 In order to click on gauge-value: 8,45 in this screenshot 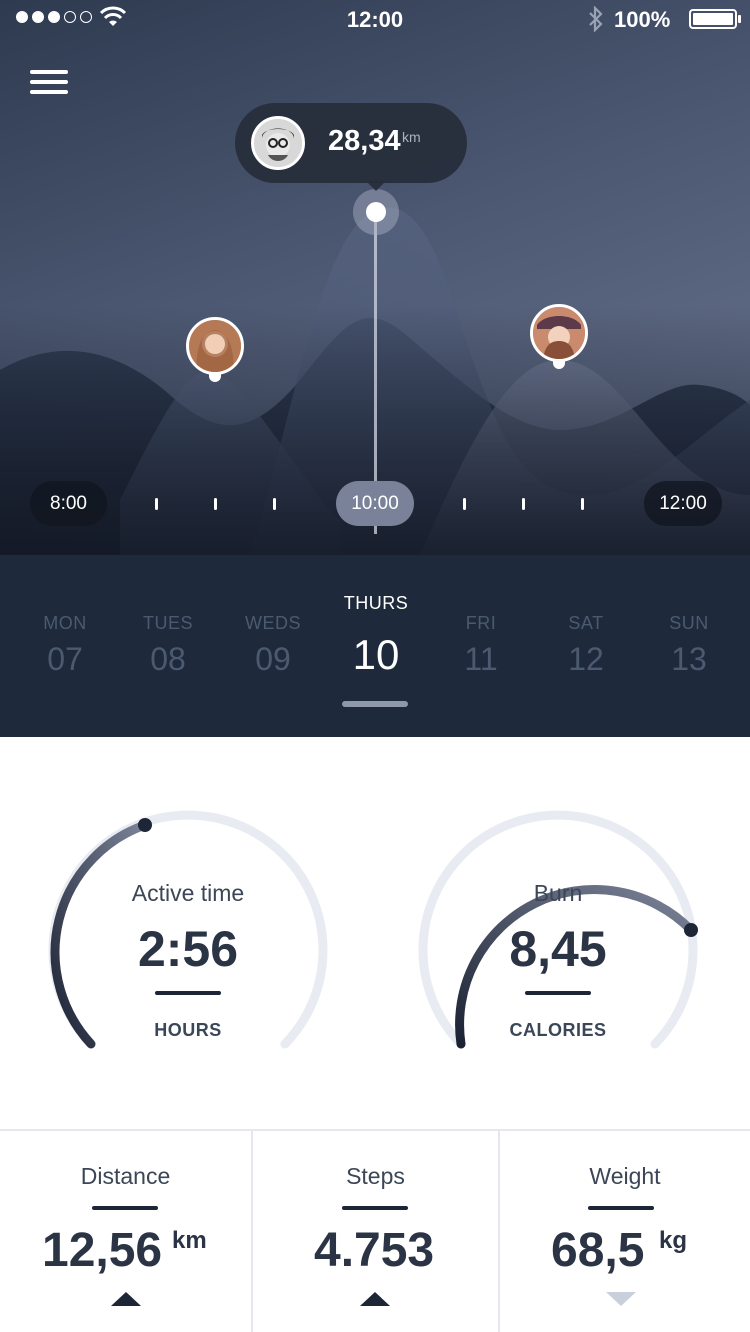, I will do `click(558, 949)`.